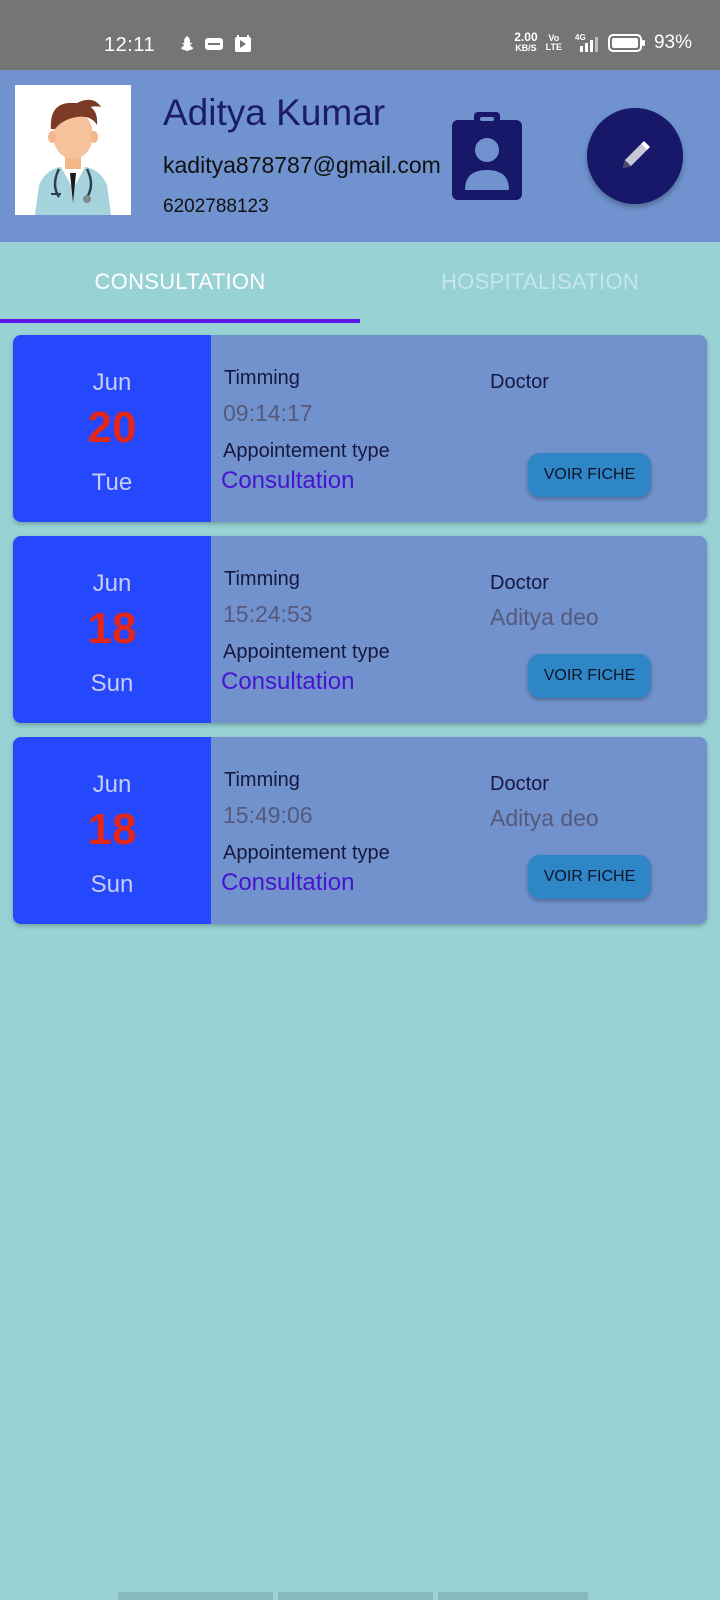 This screenshot has width=720, height=1600. I want to click on net-speed-value: 2.00, so click(526, 37).